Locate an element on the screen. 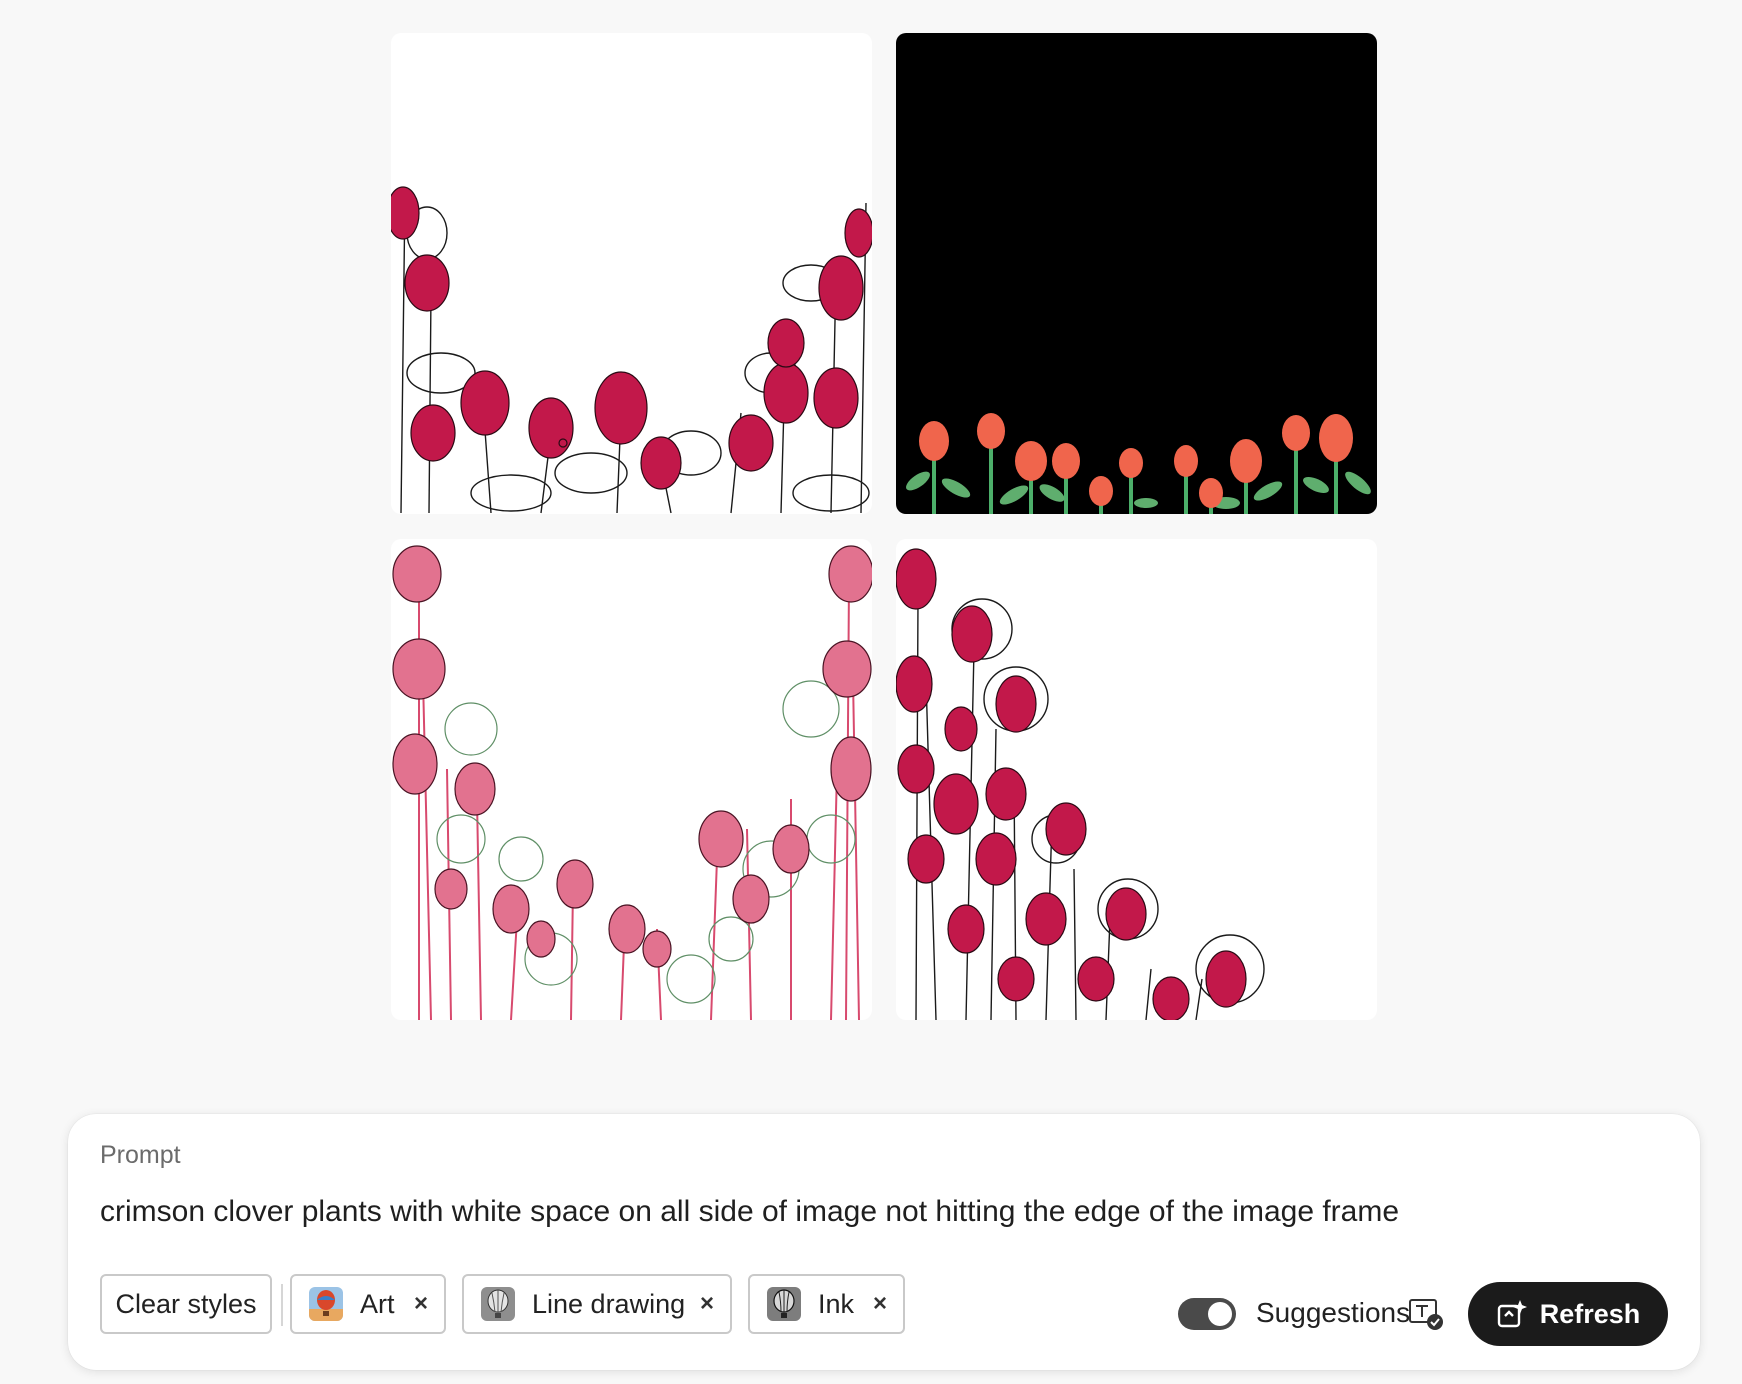  style-chip-line-drawing: Line drawing × is located at coordinates (597, 1304).